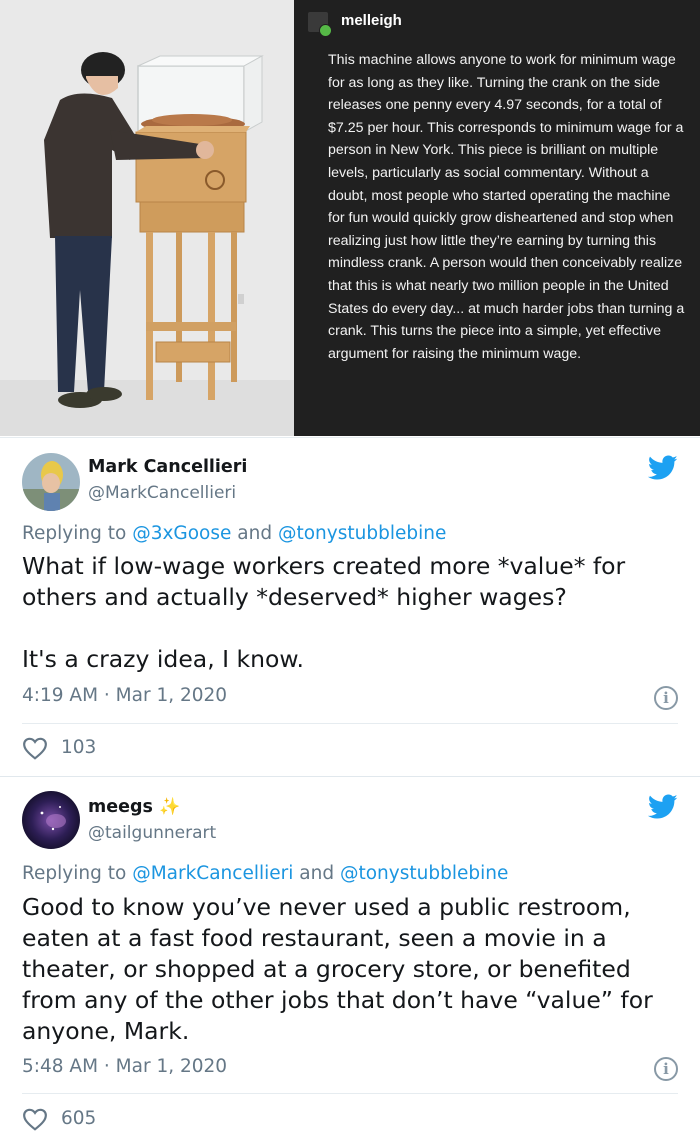 The width and height of the screenshot is (700, 1147). What do you see at coordinates (162, 493) in the screenshot?
I see `user-handle: @MarkCancellieri` at bounding box center [162, 493].